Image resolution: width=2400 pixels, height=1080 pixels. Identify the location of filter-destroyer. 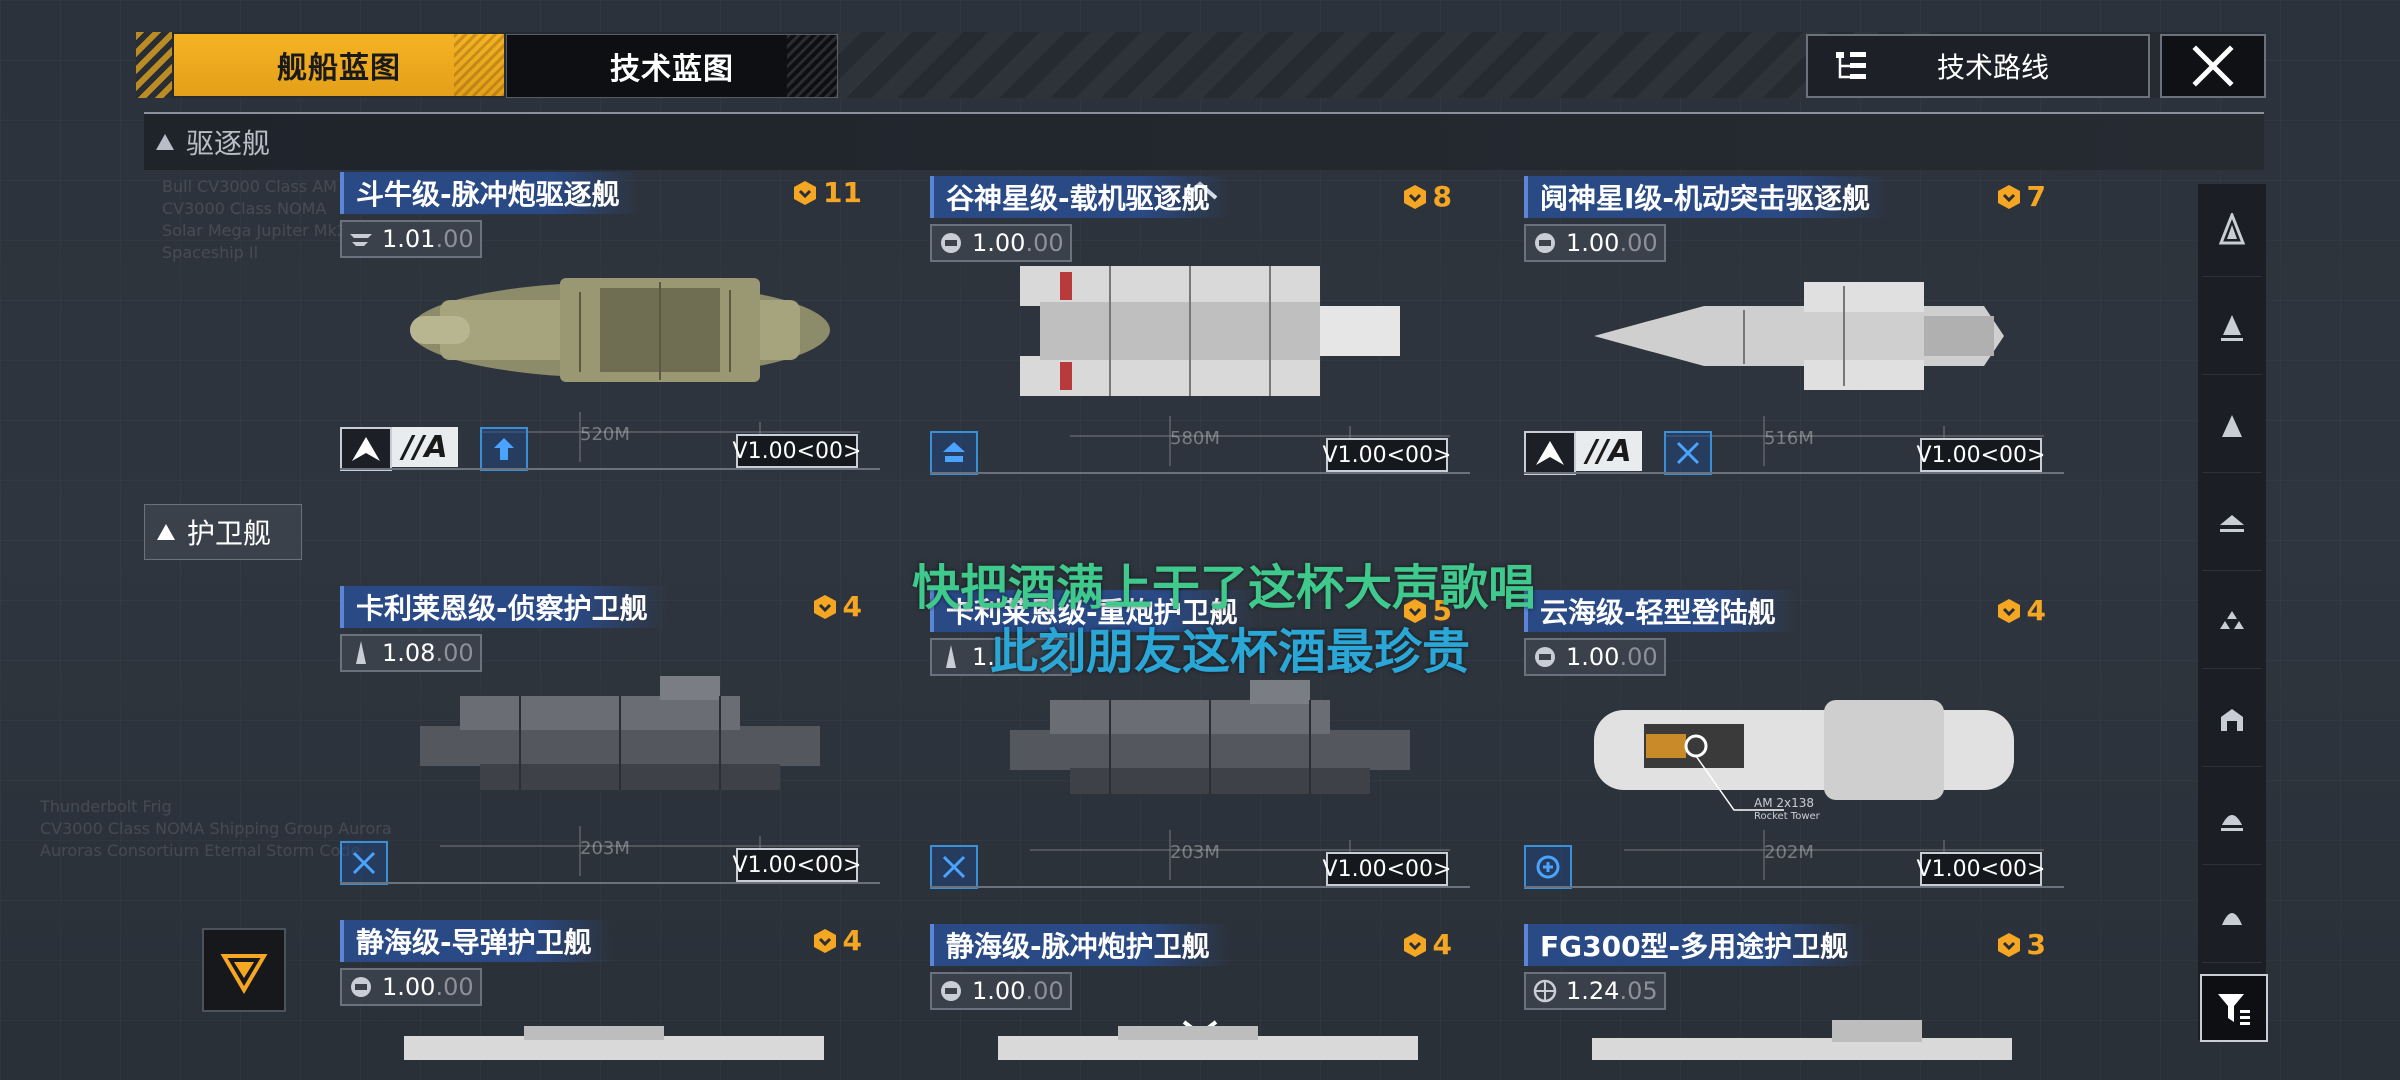
(2232, 426).